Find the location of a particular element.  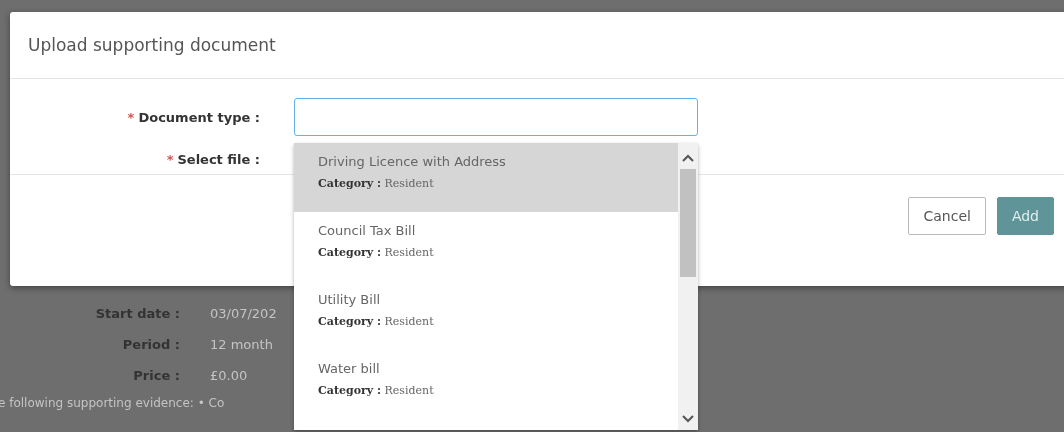

scroll-thumb is located at coordinates (688, 223).